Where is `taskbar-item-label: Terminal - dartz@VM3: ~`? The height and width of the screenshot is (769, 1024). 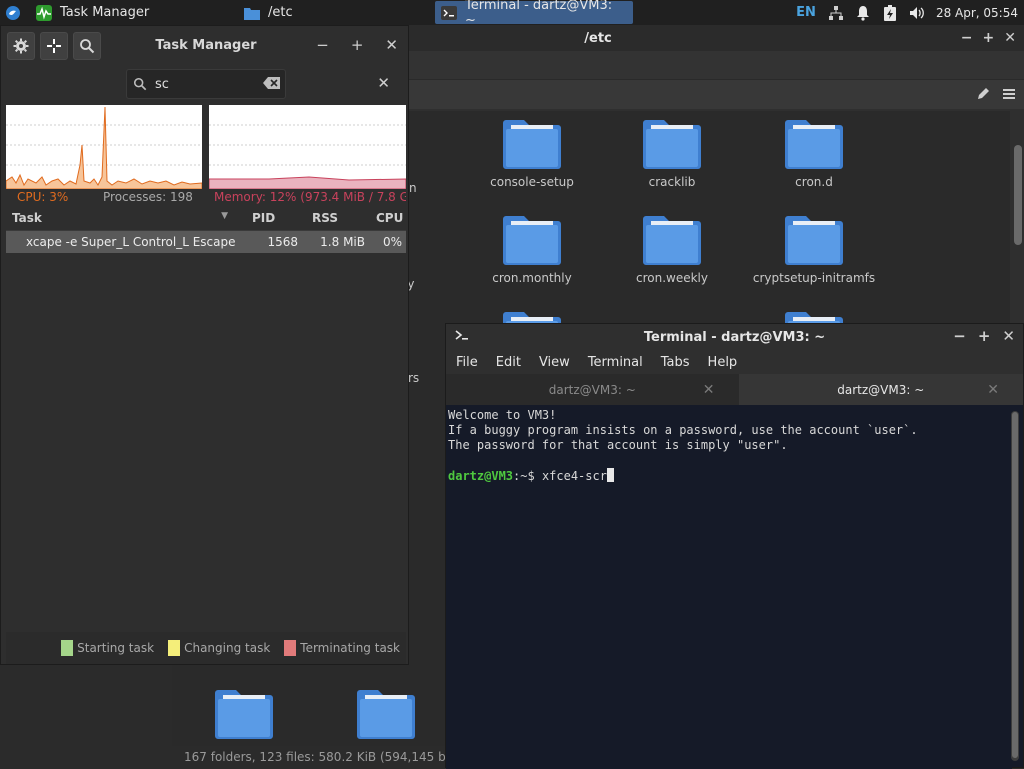 taskbar-item-label: Terminal - dartz@VM3: ~ is located at coordinates (539, 14).